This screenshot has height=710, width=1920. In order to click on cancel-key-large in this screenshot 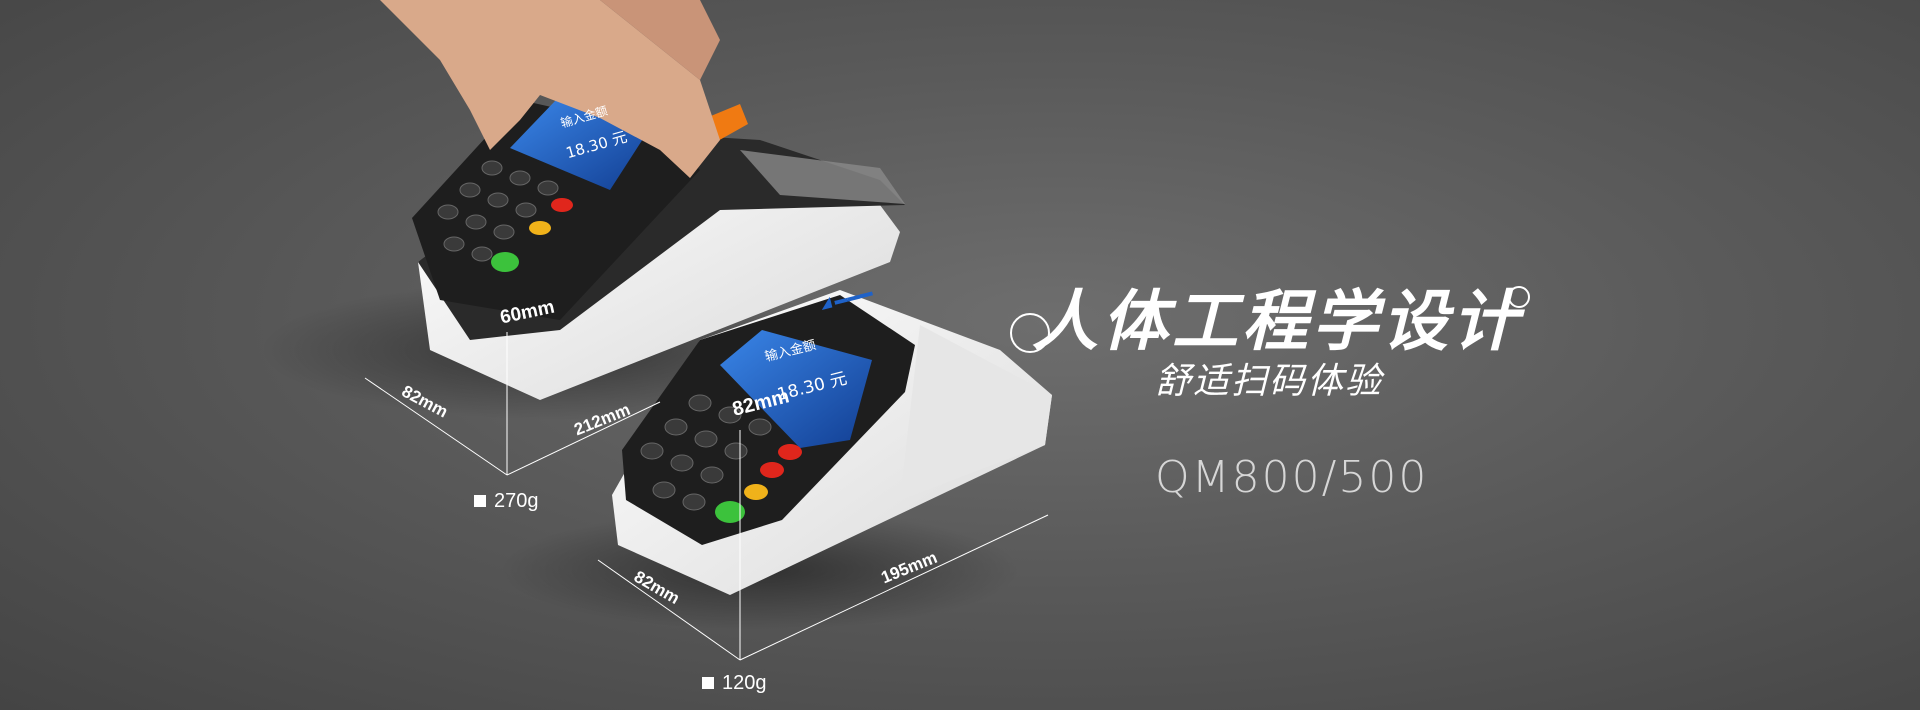, I will do `click(562, 205)`.